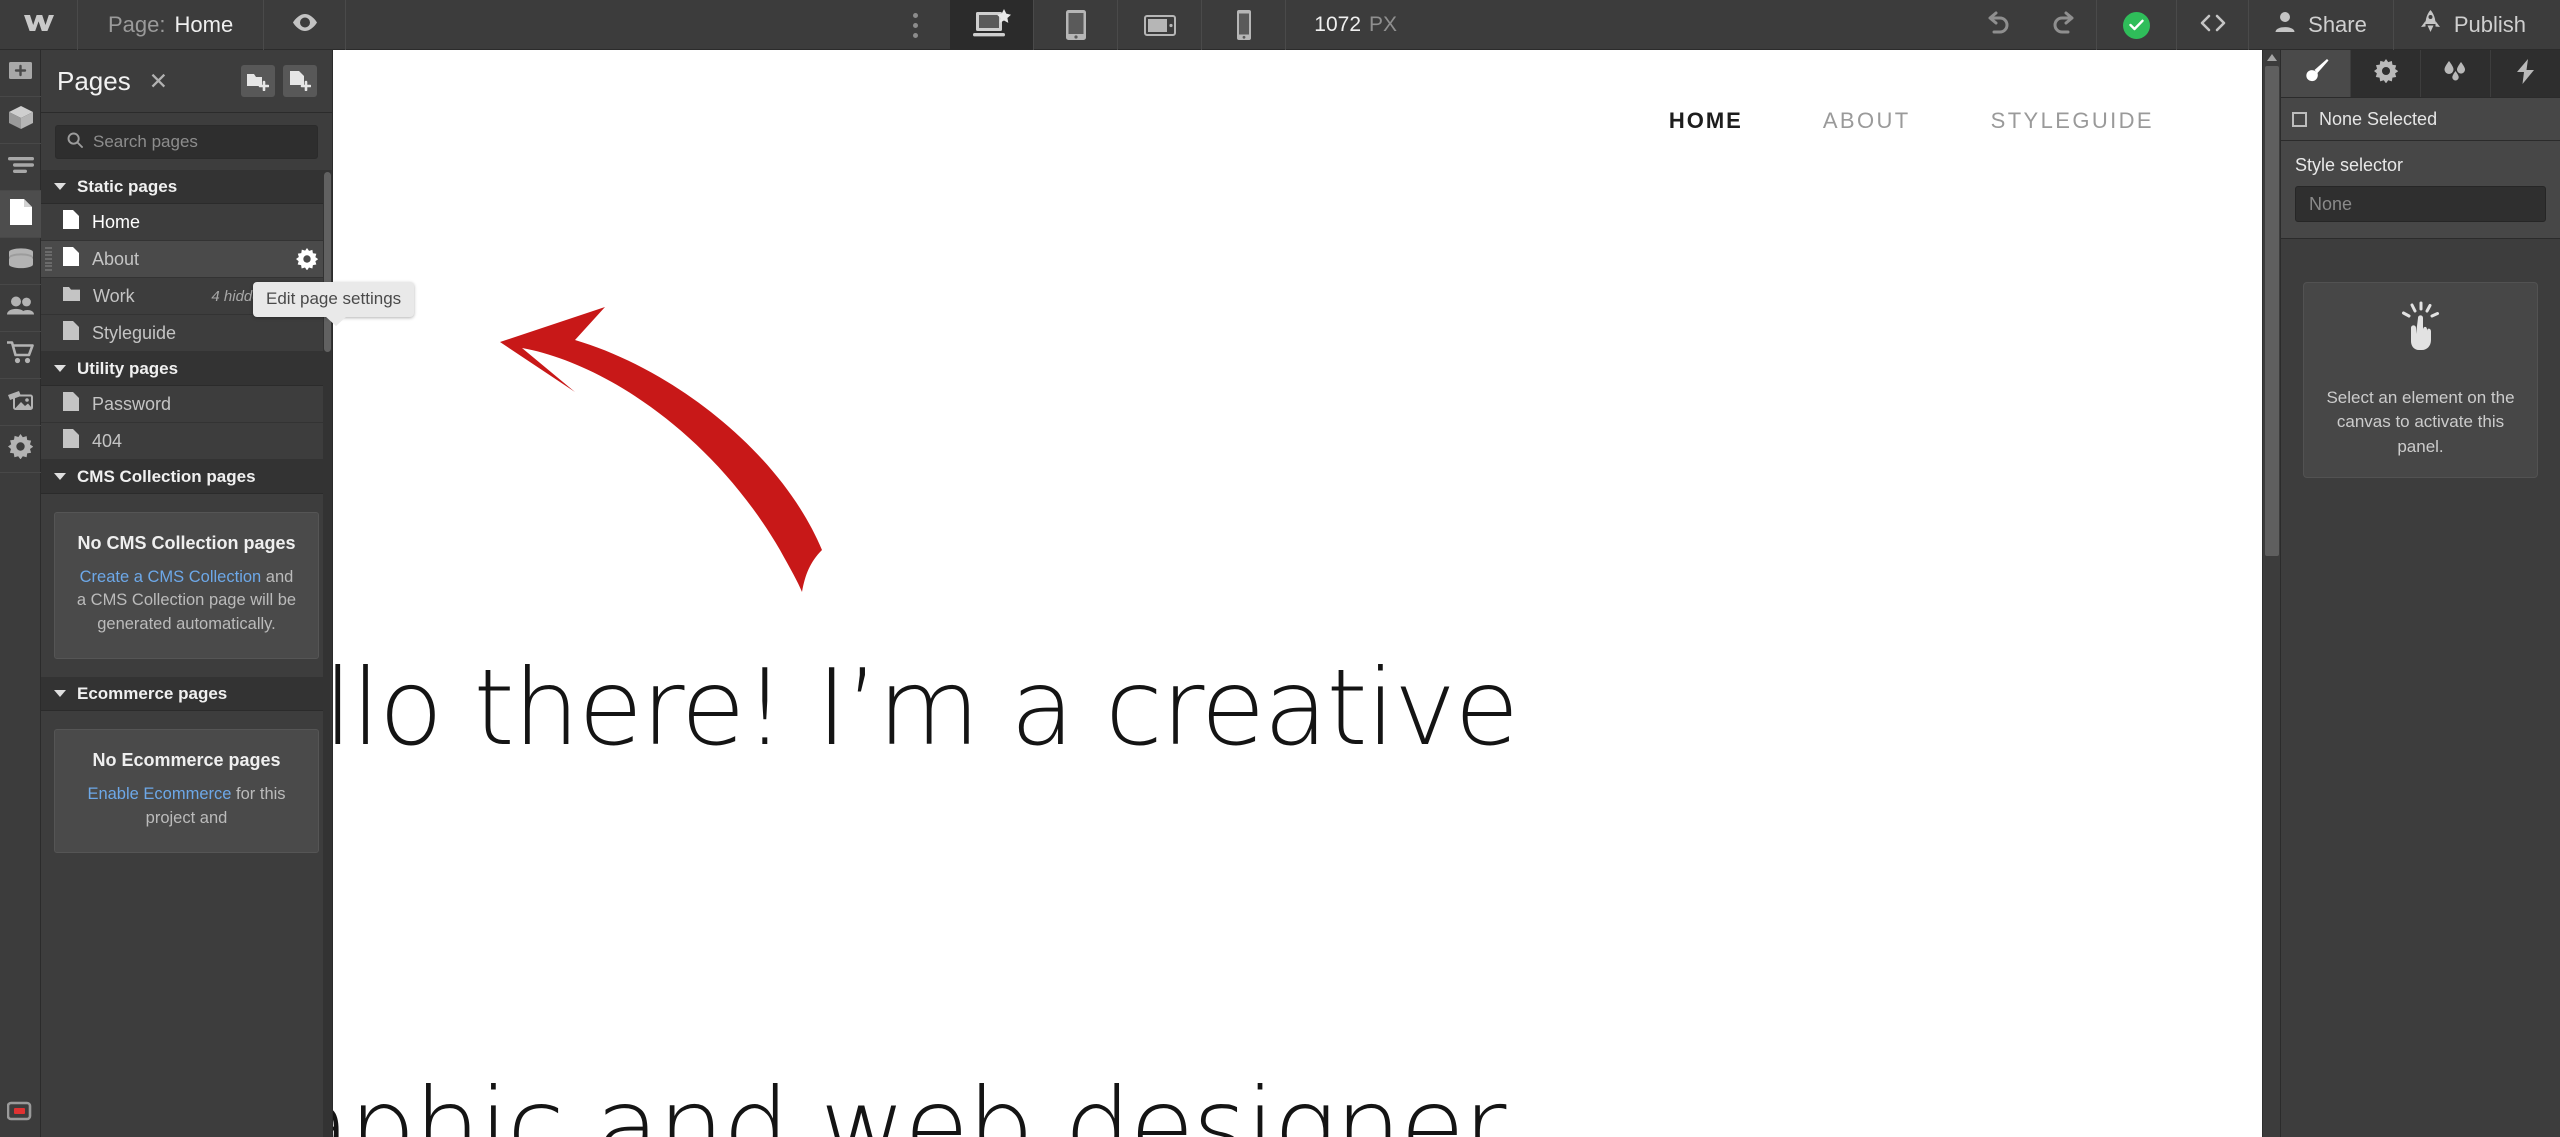 The image size is (2560, 1137). What do you see at coordinates (2272, 311) in the screenshot?
I see `canvas-scrollbar-thumb` at bounding box center [2272, 311].